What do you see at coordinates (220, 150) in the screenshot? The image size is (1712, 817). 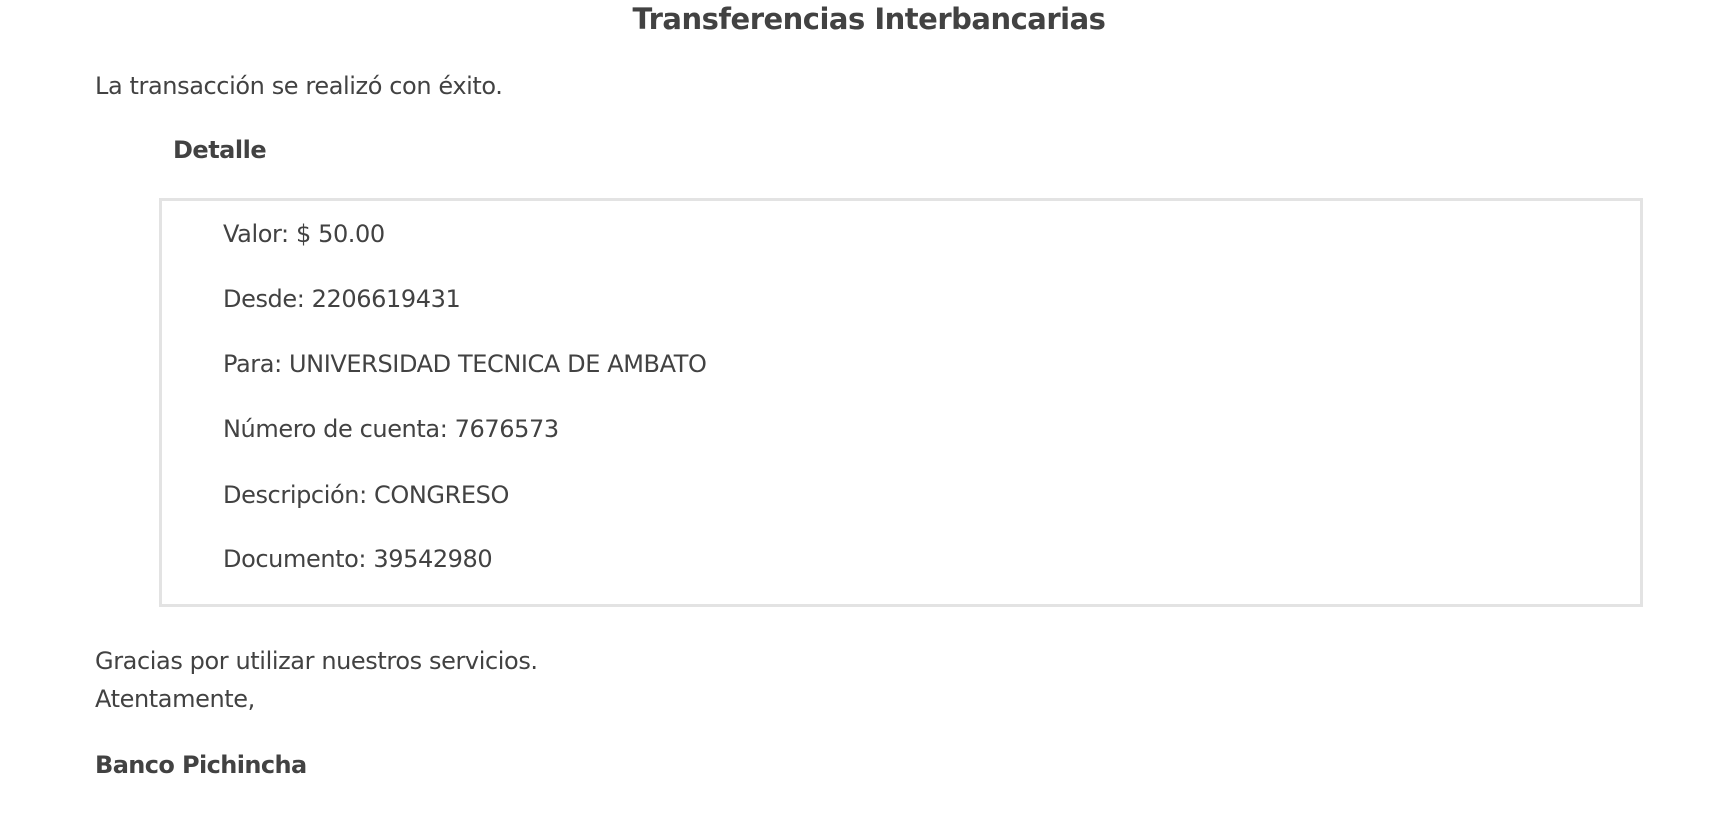 I see `detail-heading: Detalle` at bounding box center [220, 150].